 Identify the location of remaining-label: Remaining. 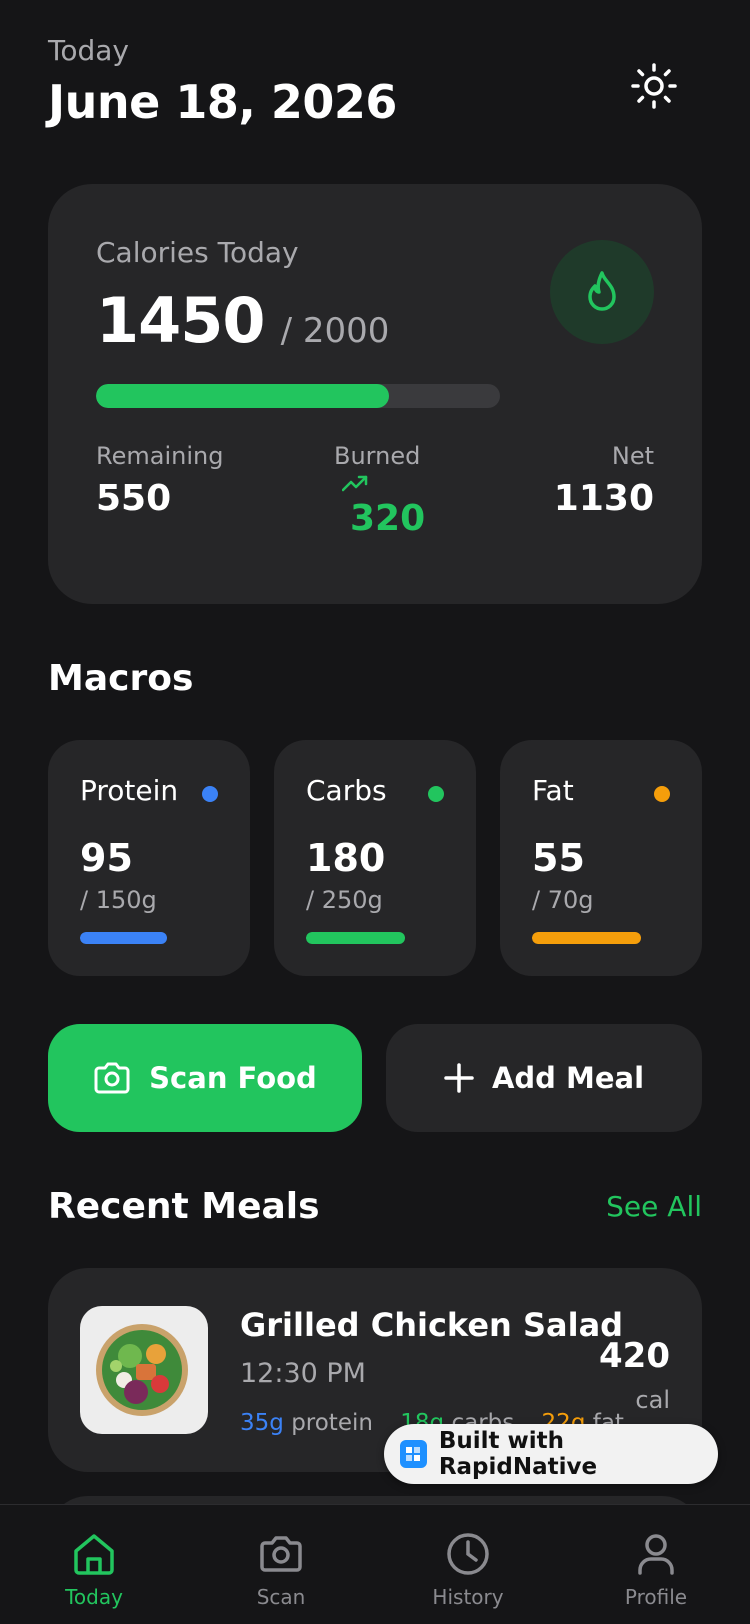
(160, 456).